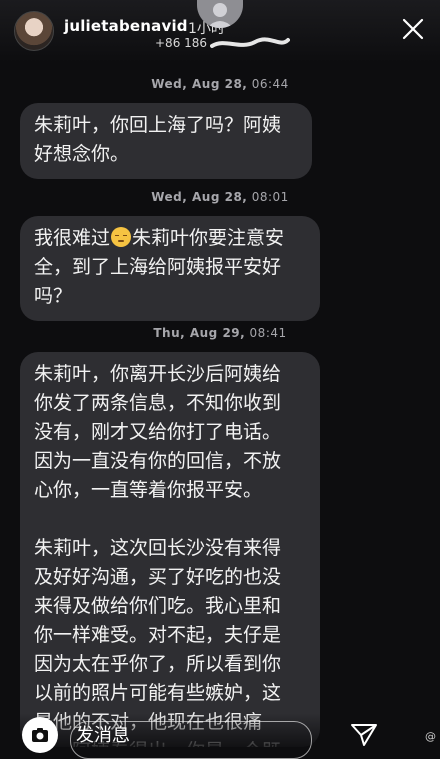 This screenshot has height=759, width=440. Describe the element at coordinates (220, 31) in the screenshot. I see `story-header: julietabenavid 1小时 +86 186` at that location.